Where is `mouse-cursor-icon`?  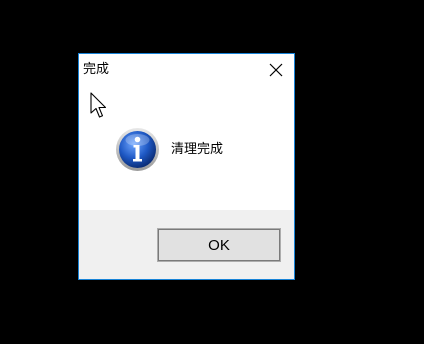 mouse-cursor-icon is located at coordinates (98, 105).